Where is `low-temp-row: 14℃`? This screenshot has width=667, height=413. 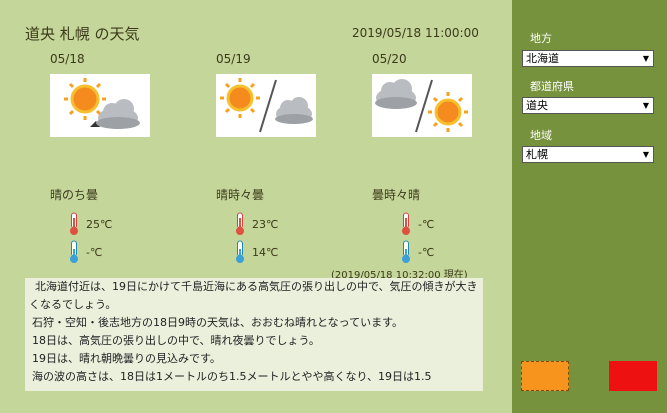
low-temp-row: 14℃ is located at coordinates (256, 252).